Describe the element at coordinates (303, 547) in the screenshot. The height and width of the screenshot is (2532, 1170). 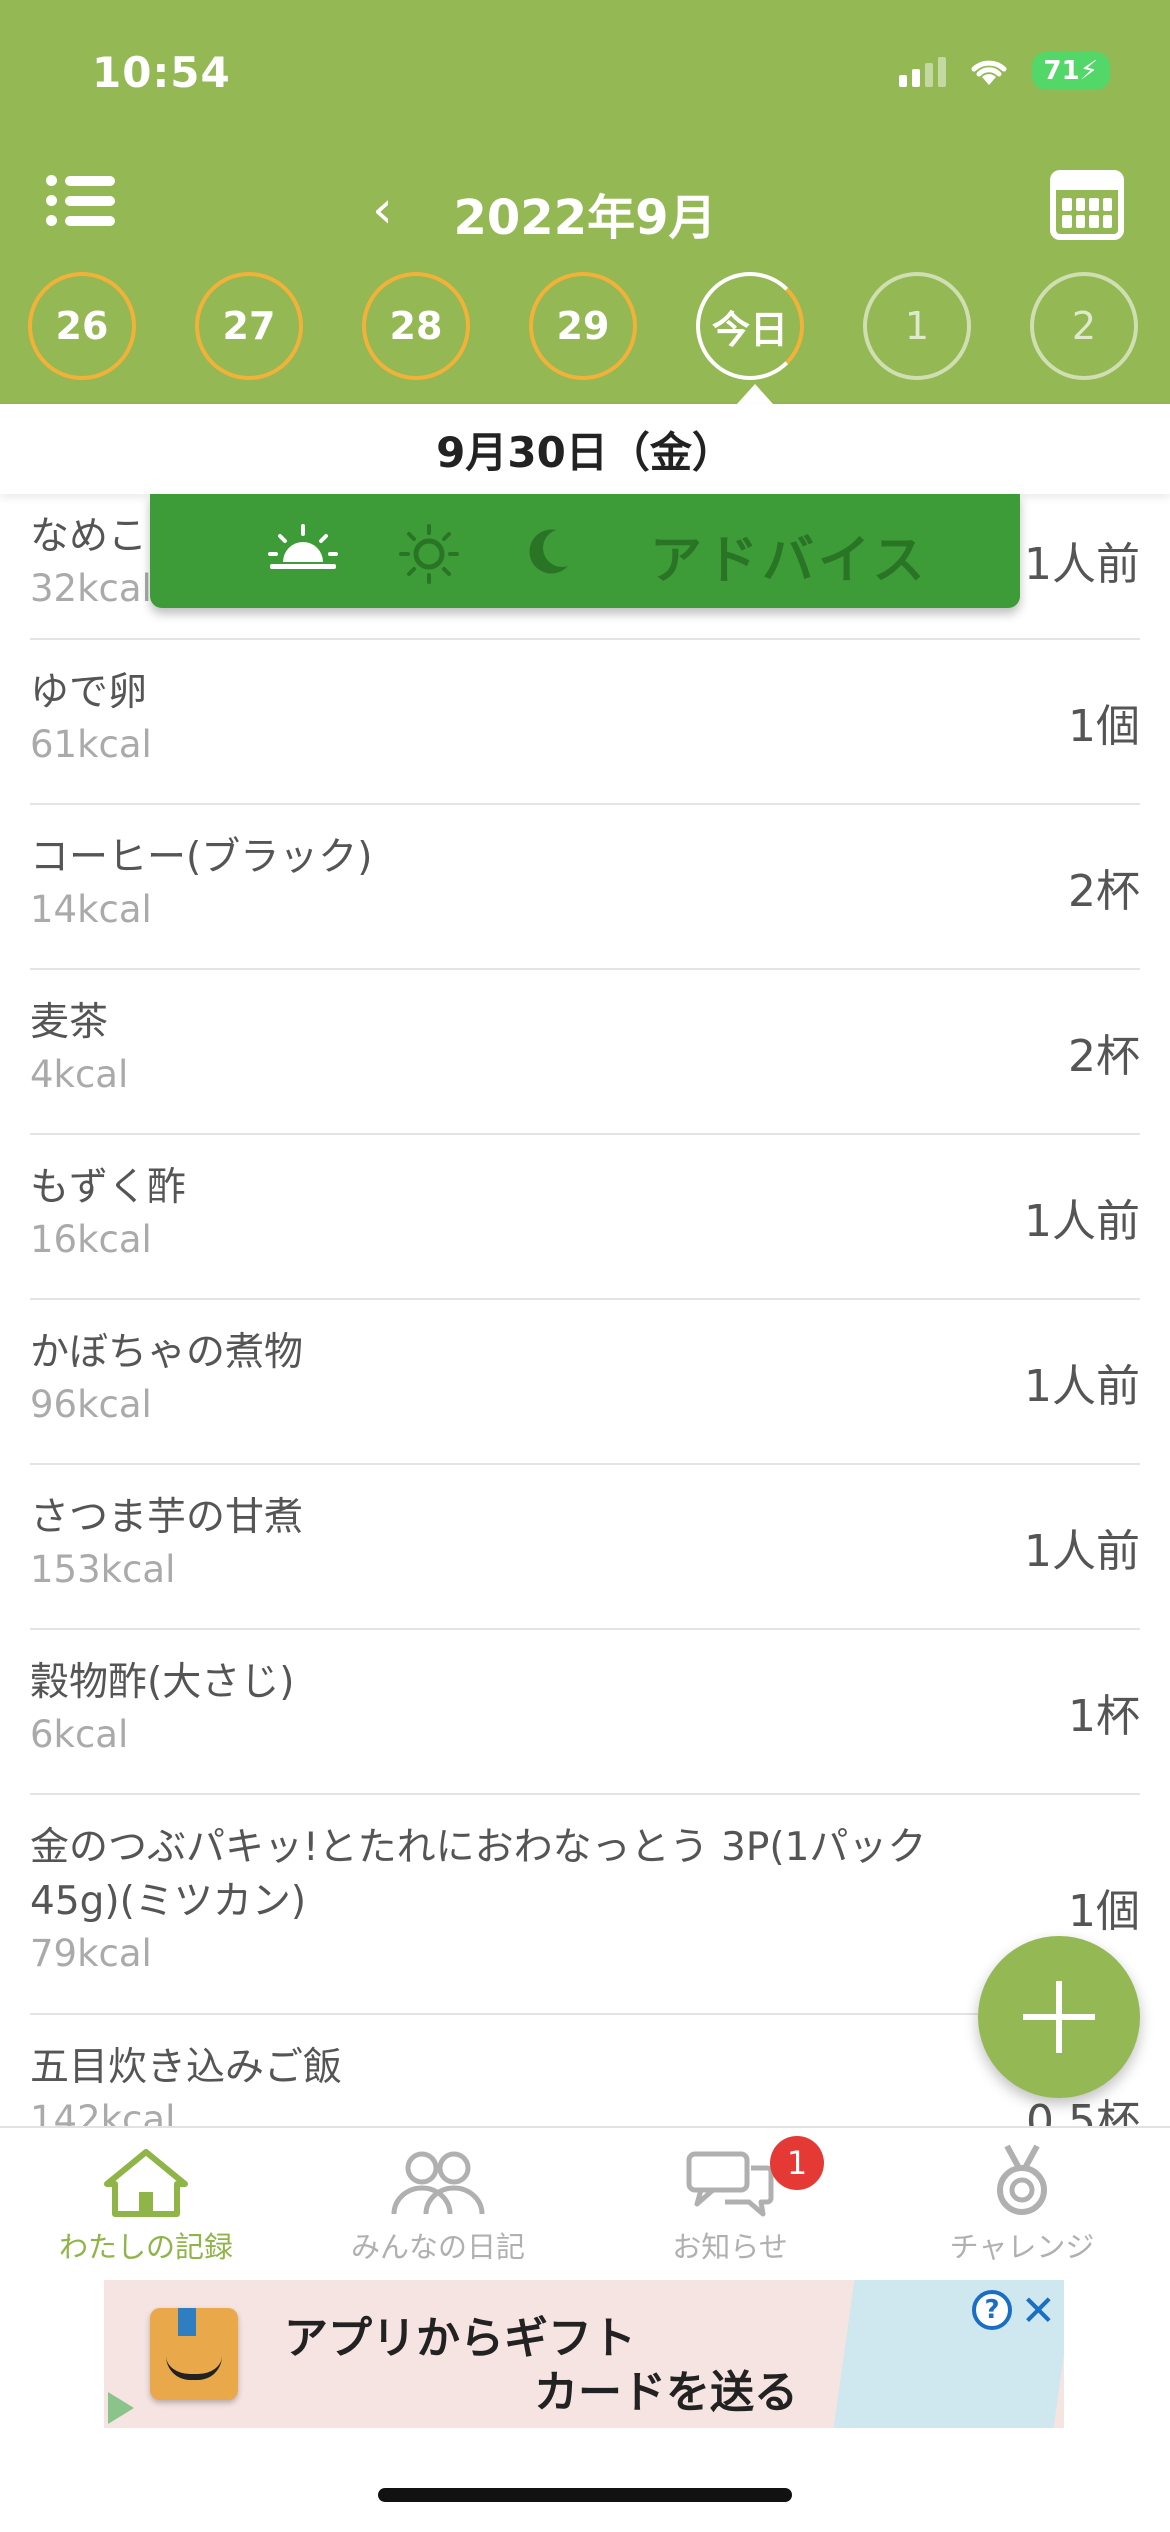
I see `sunrise-icon` at that location.